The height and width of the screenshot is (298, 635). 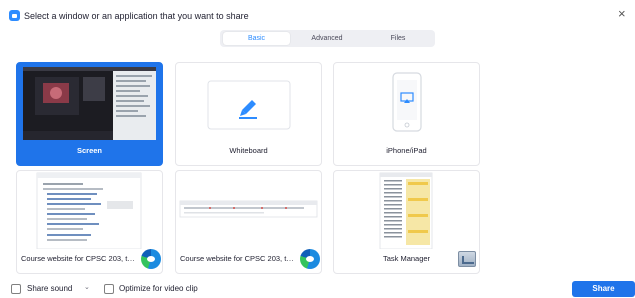 What do you see at coordinates (87, 287) in the screenshot?
I see `chevron-down-icon: ⌄` at bounding box center [87, 287].